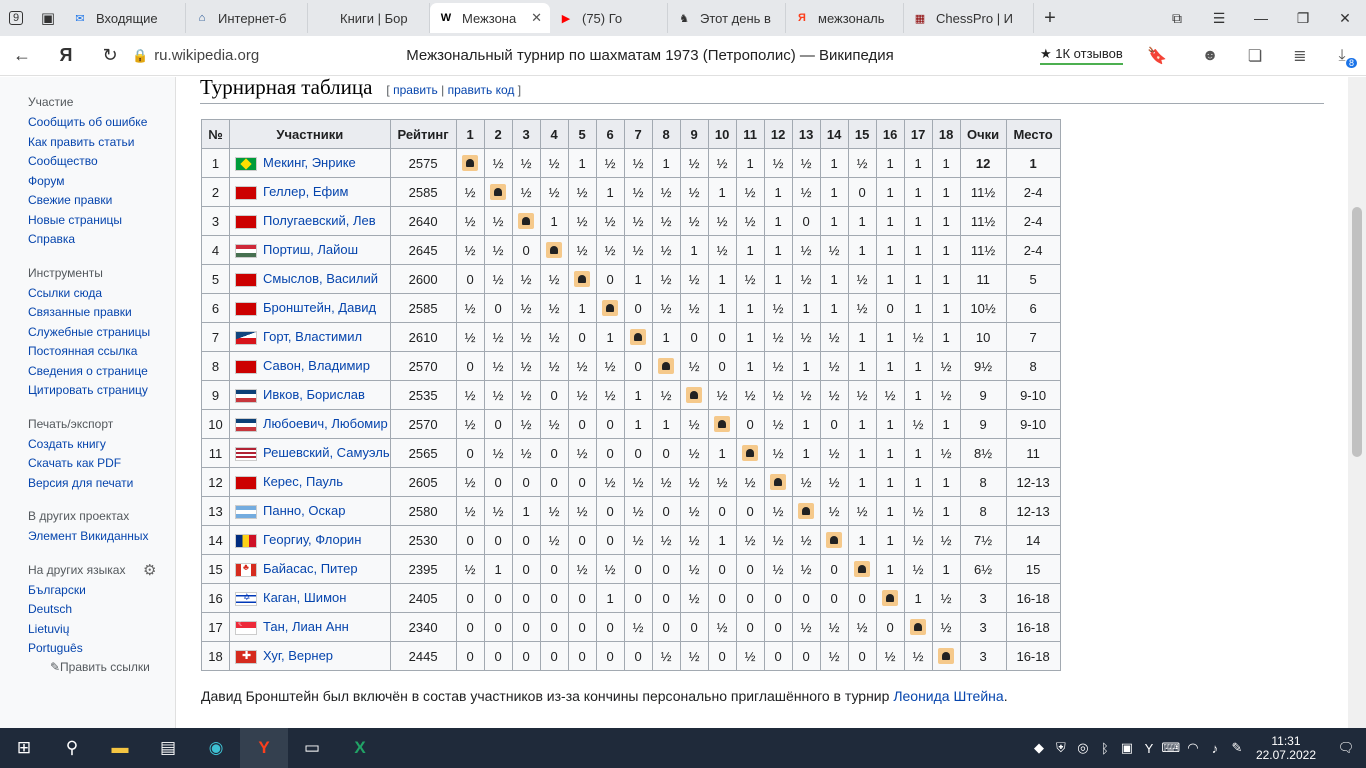  Describe the element at coordinates (1081, 55) in the screenshot. I see `reviews-badge: ★ 1К отзывов` at that location.